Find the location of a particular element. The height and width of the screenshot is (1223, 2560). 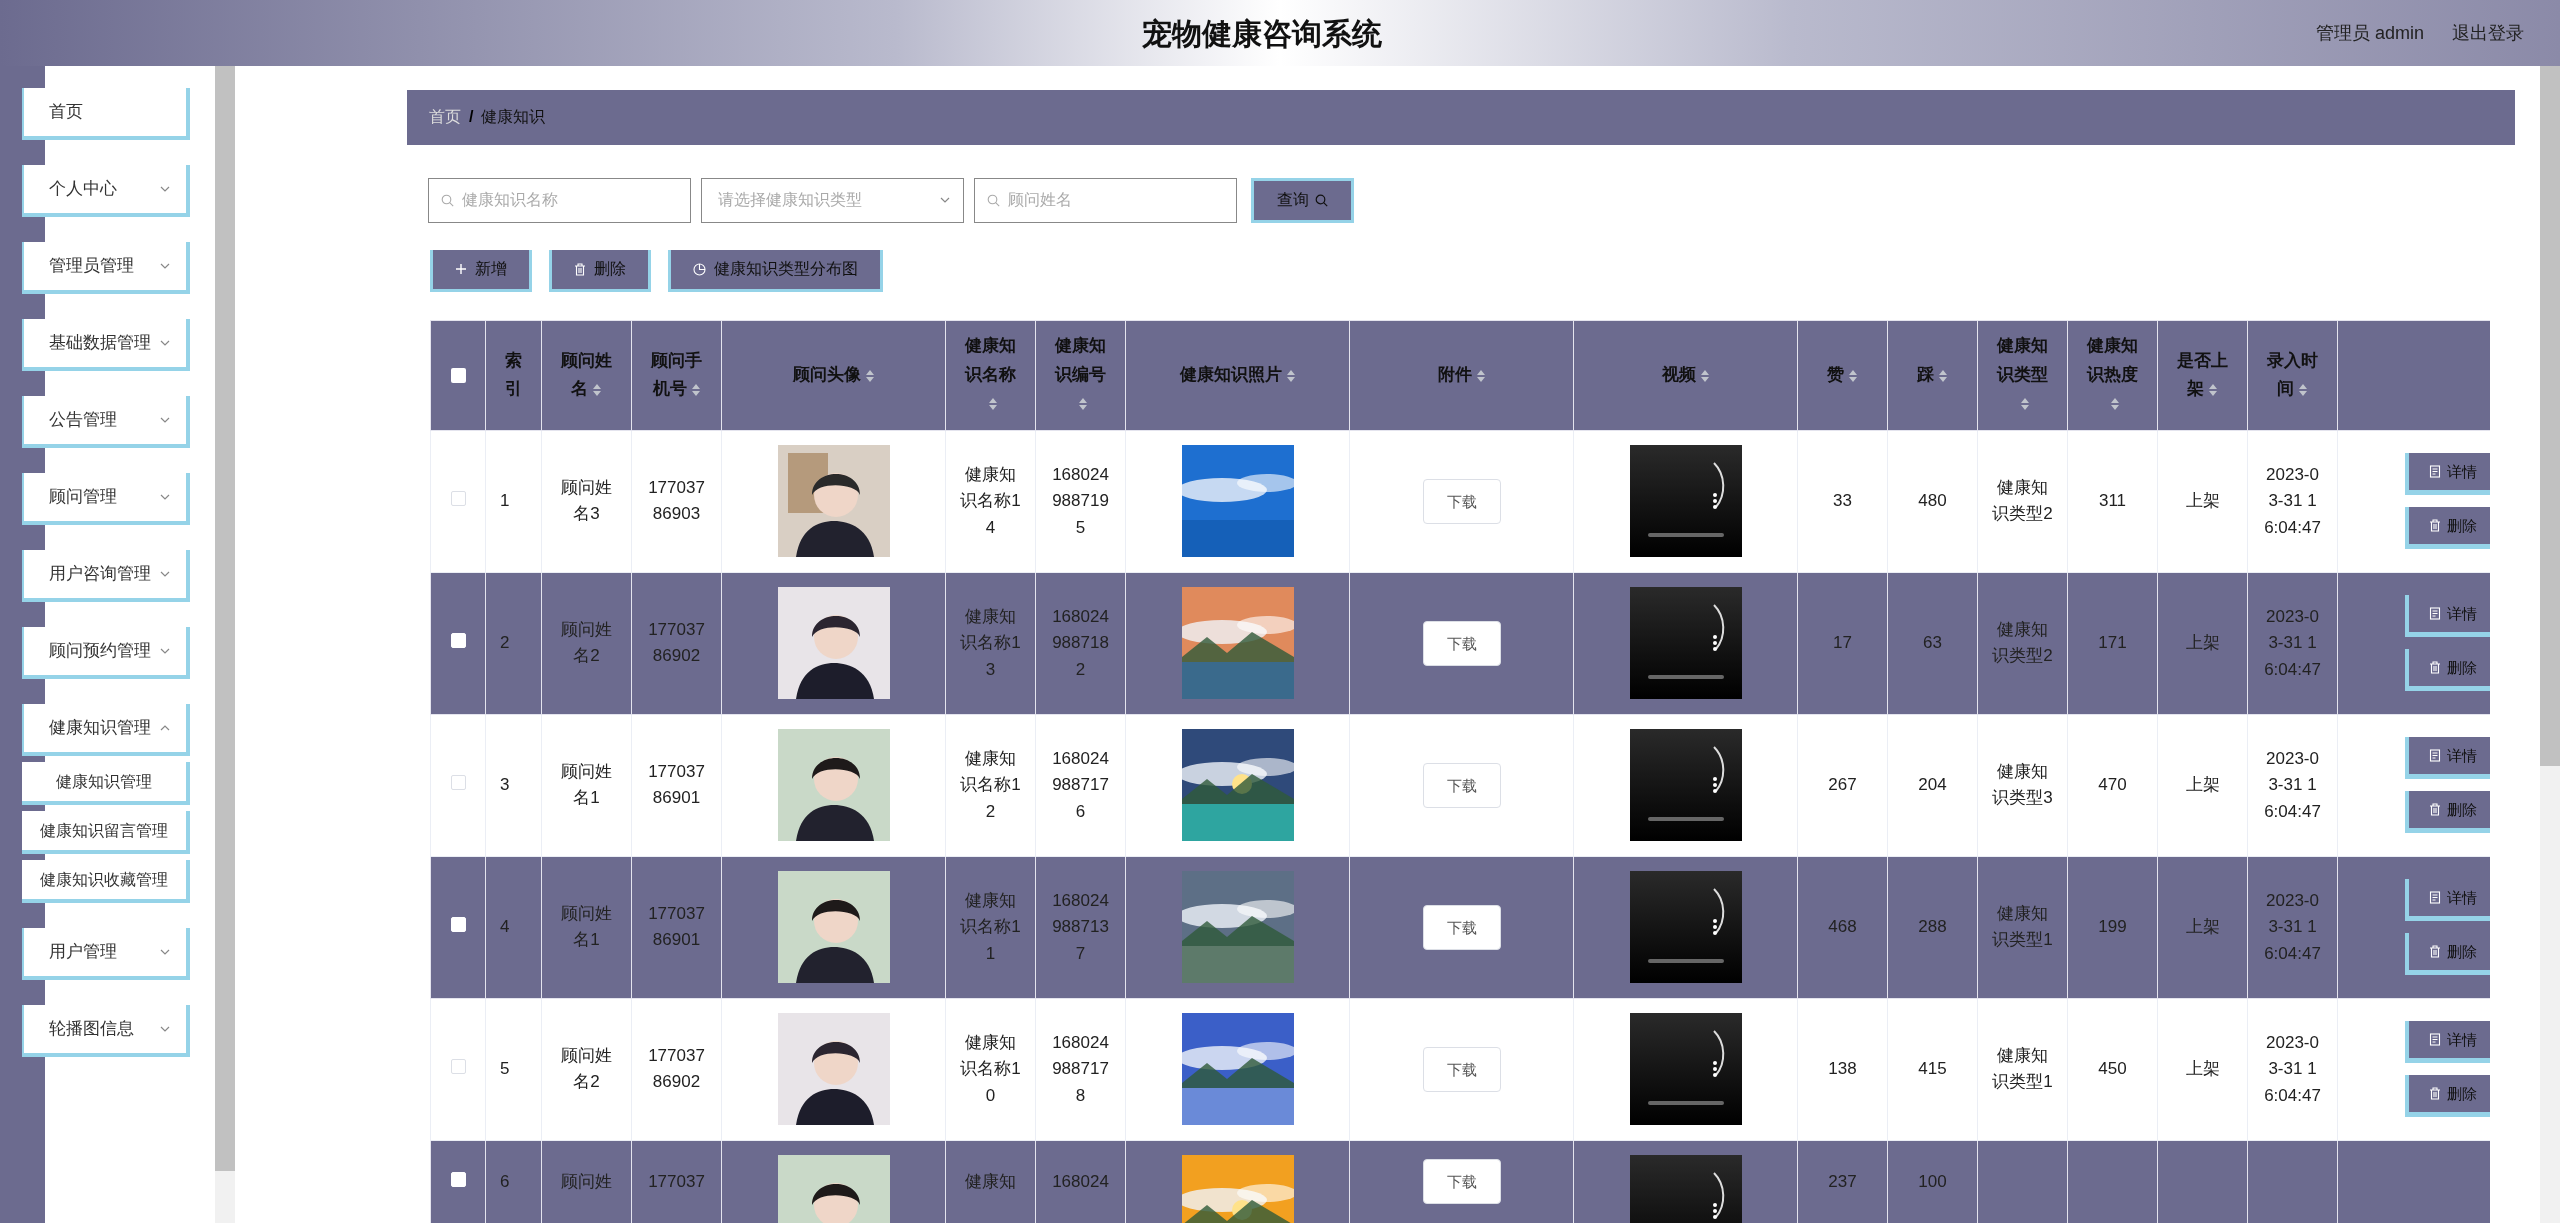

table-cell: 267 is located at coordinates (1842, 785).